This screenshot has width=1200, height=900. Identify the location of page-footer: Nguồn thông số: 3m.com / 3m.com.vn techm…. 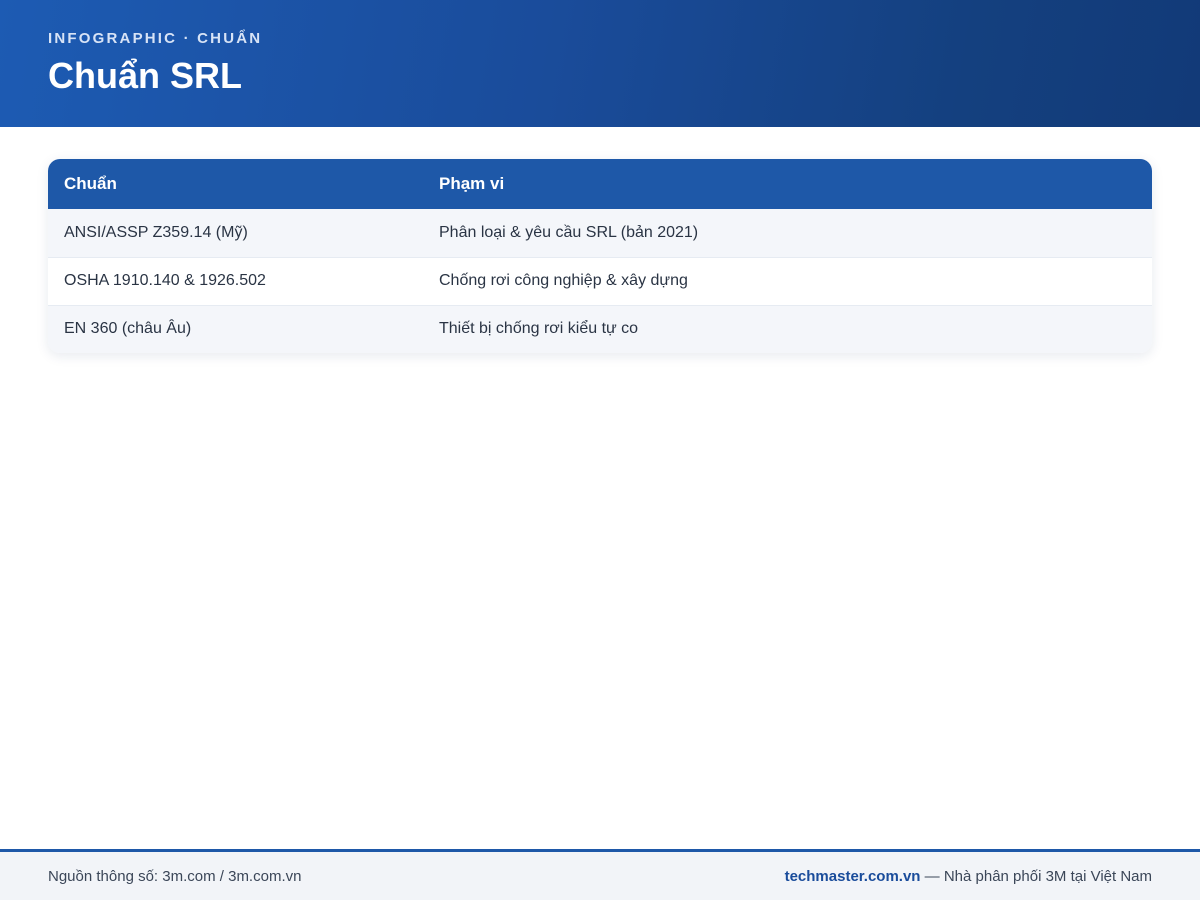
(600, 874).